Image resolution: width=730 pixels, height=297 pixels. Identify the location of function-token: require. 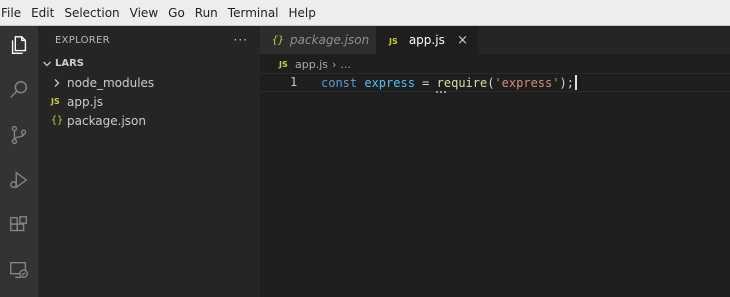
(462, 83).